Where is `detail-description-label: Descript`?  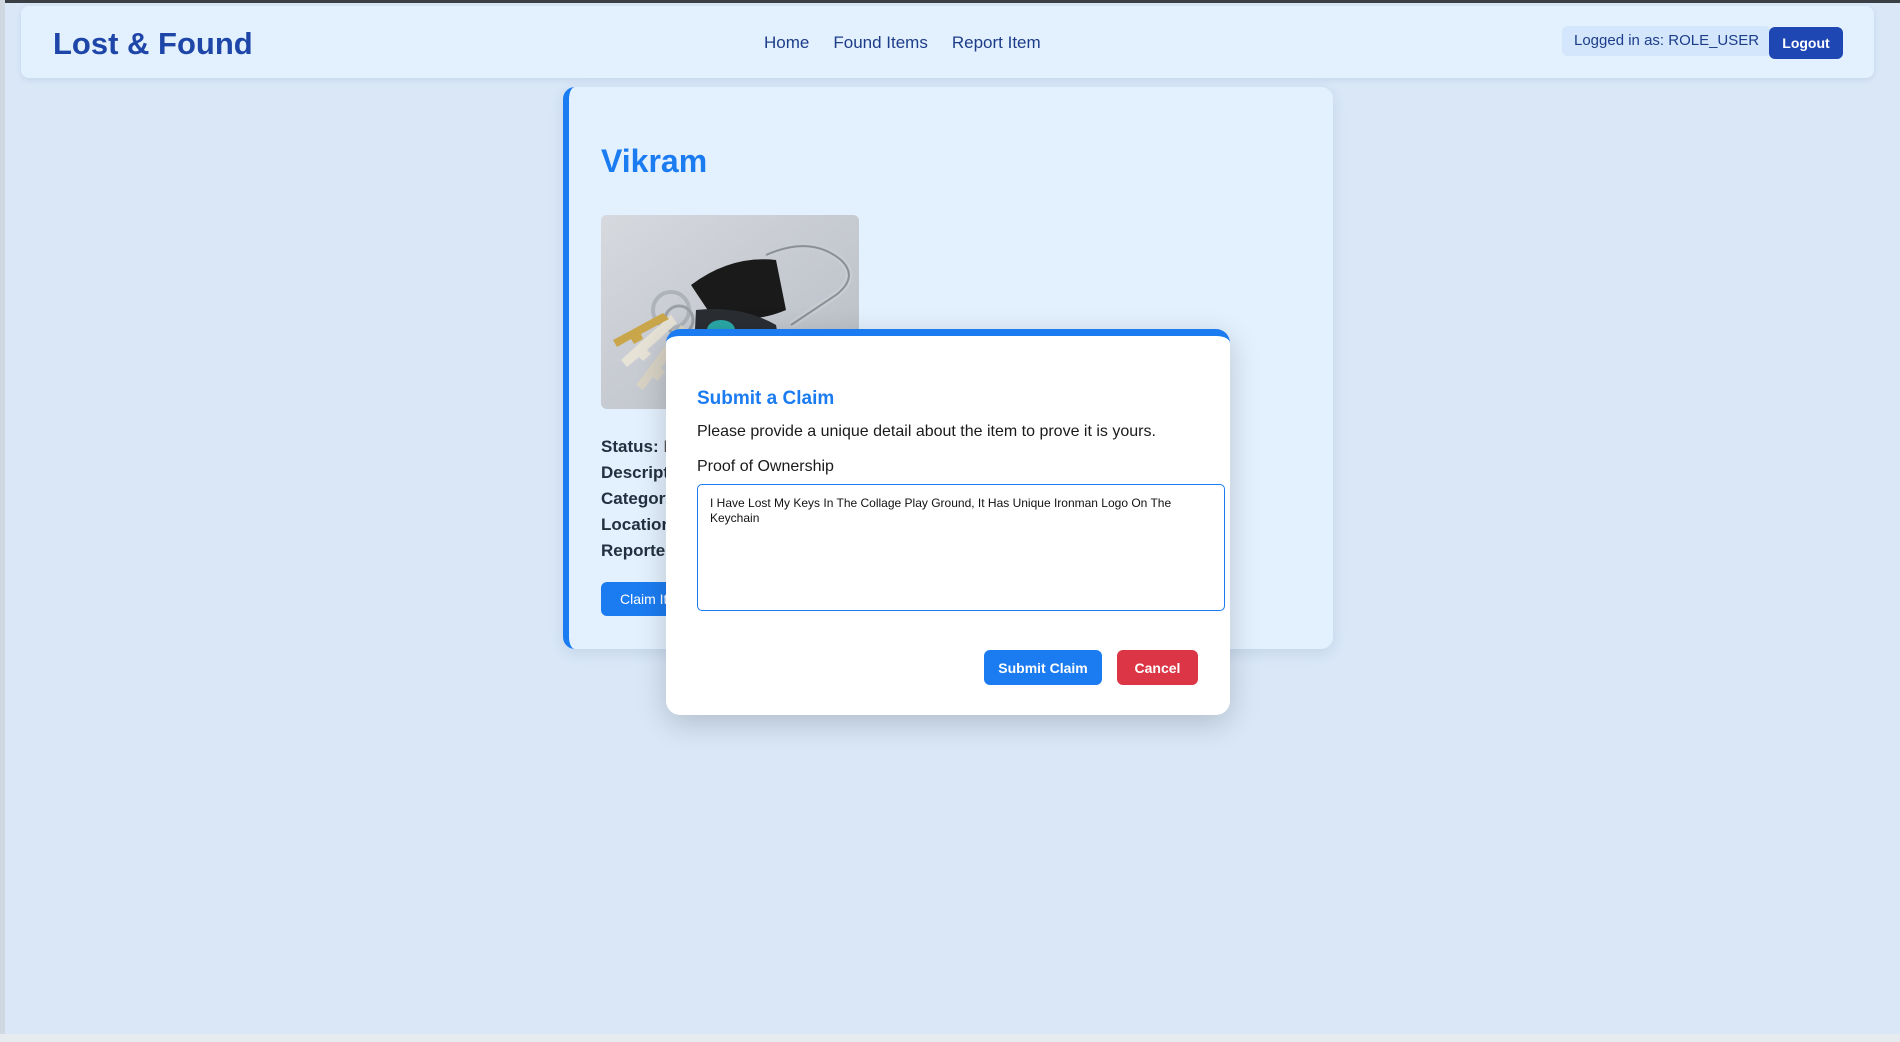 detail-description-label: Descript is located at coordinates (635, 472).